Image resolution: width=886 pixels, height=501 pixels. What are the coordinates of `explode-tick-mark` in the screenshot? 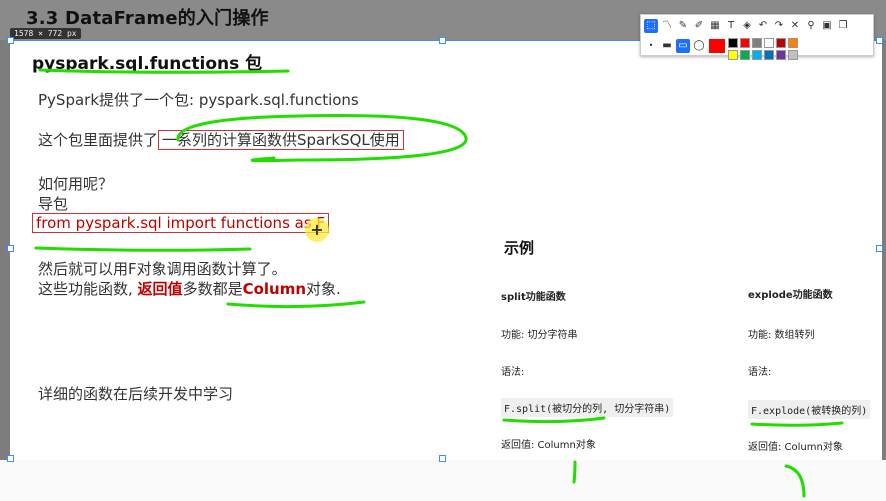 It's located at (795, 481).